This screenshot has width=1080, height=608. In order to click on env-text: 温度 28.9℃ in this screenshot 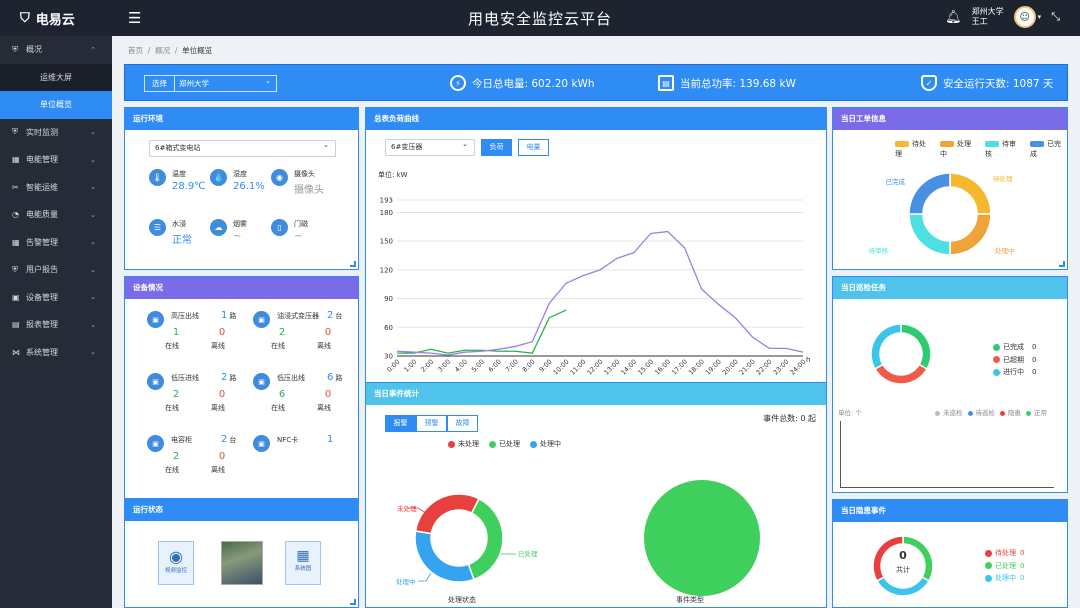, I will do `click(189, 180)`.